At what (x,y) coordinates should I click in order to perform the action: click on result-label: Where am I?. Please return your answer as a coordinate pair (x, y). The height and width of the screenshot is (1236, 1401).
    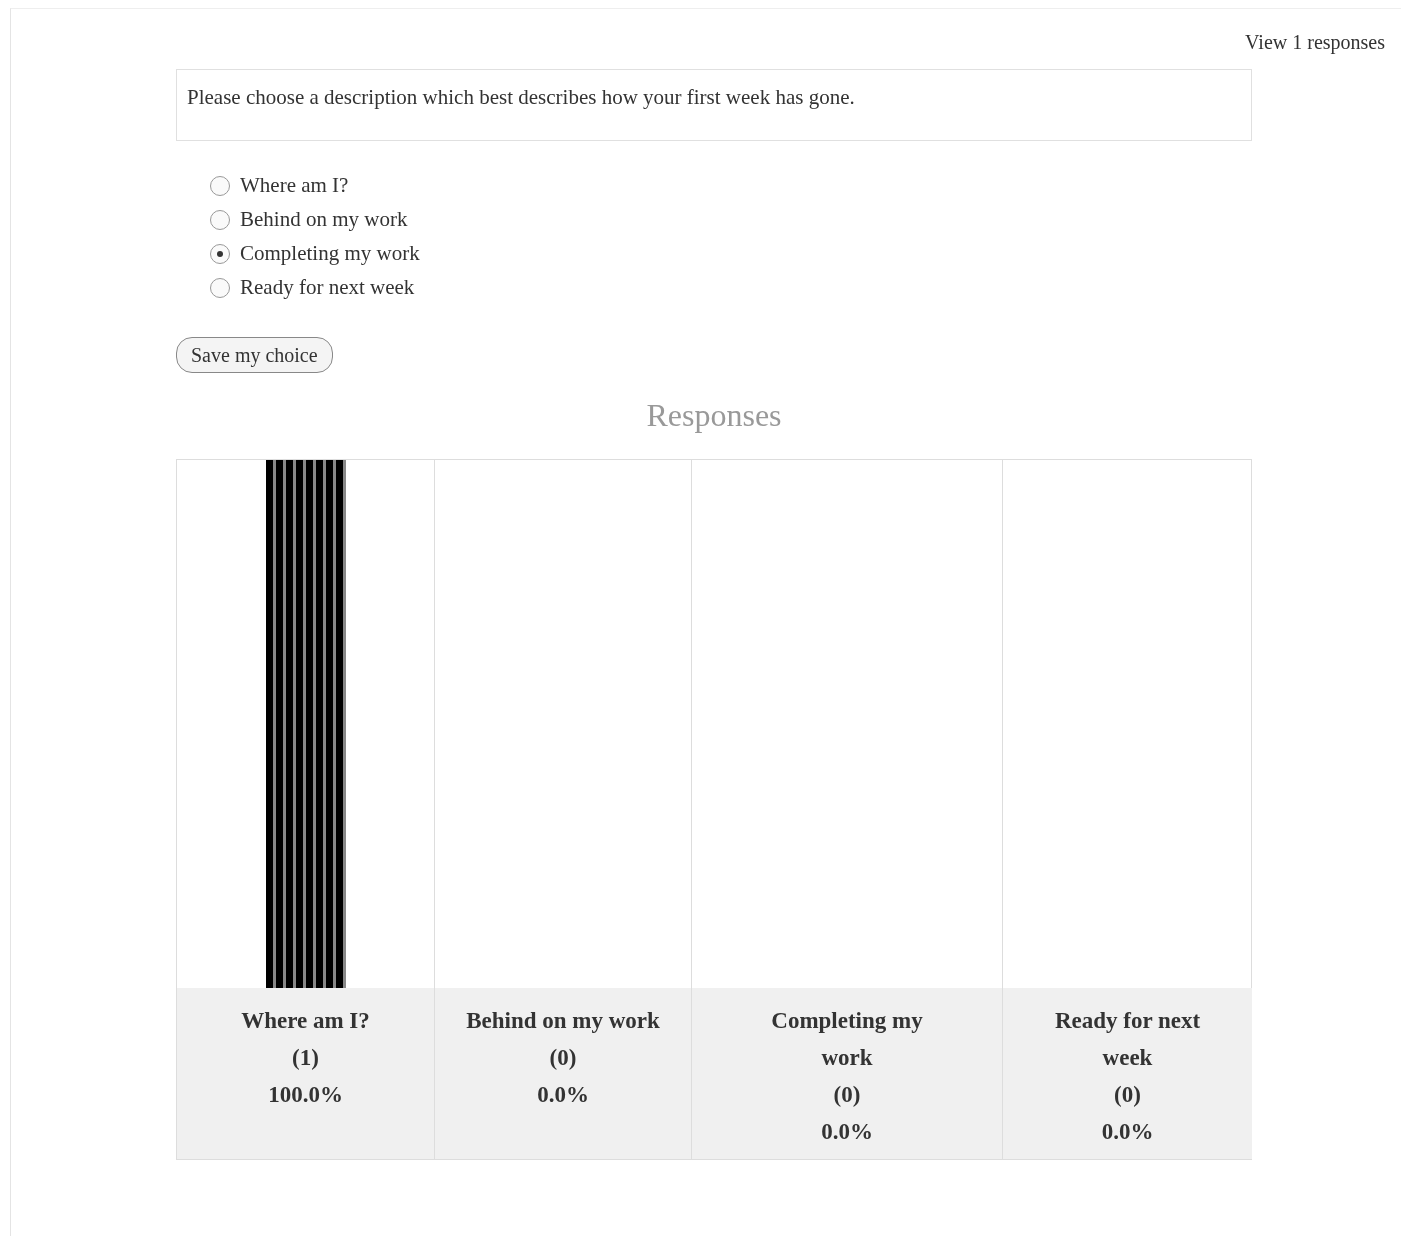
    Looking at the image, I should click on (305, 1020).